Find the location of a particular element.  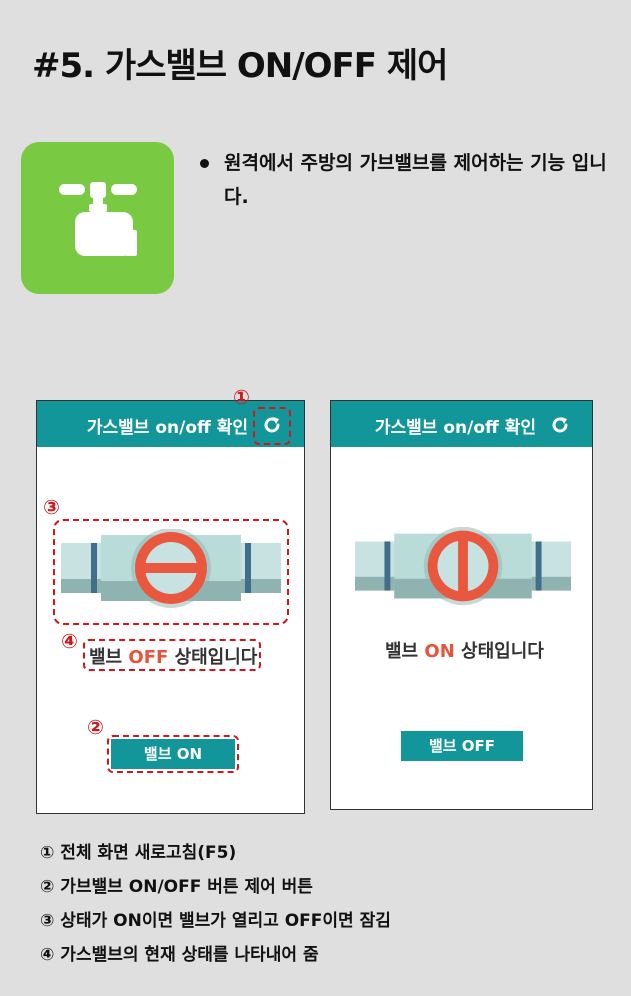

valve-off-button: 밸브 OFF is located at coordinates (462, 746).